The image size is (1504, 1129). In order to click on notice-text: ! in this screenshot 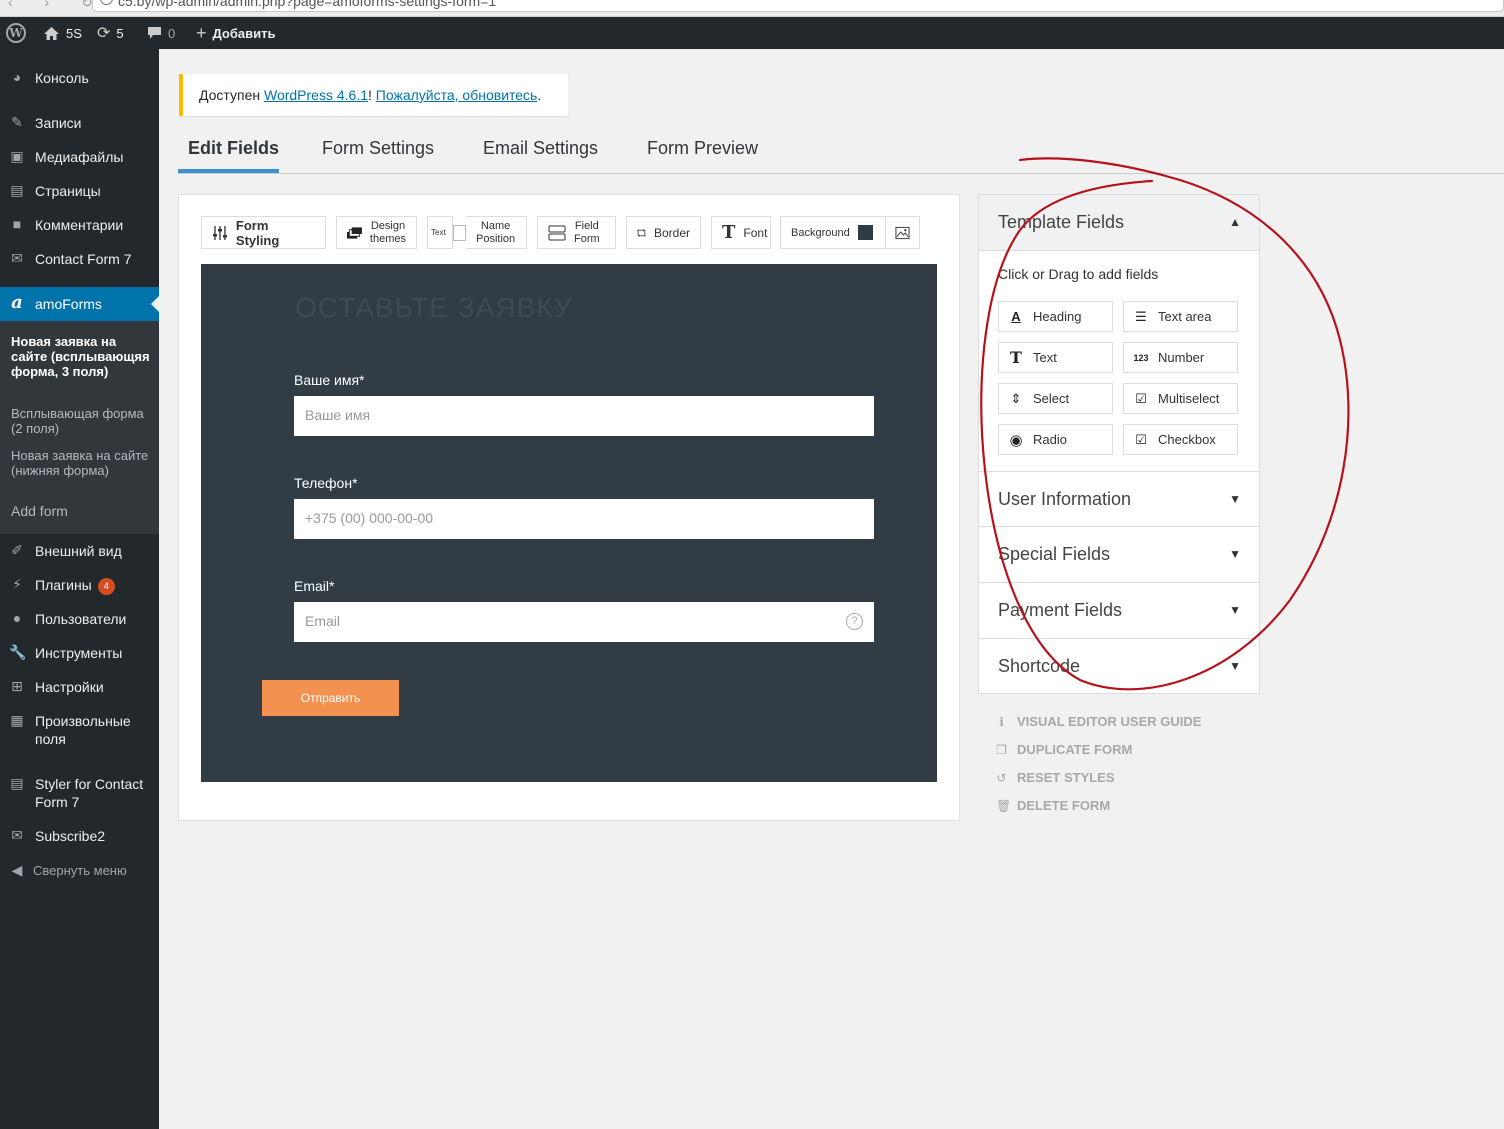, I will do `click(372, 95)`.